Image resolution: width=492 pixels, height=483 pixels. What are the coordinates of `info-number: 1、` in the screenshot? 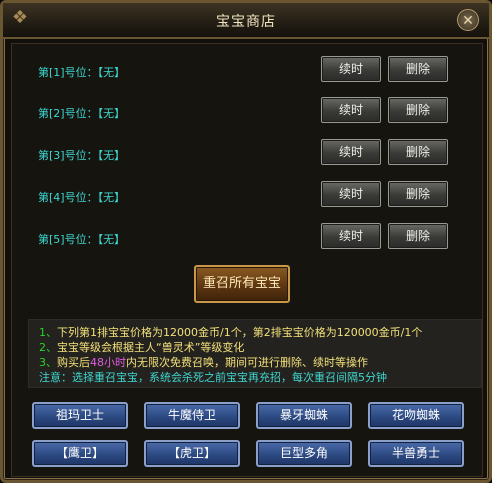 It's located at (48, 332).